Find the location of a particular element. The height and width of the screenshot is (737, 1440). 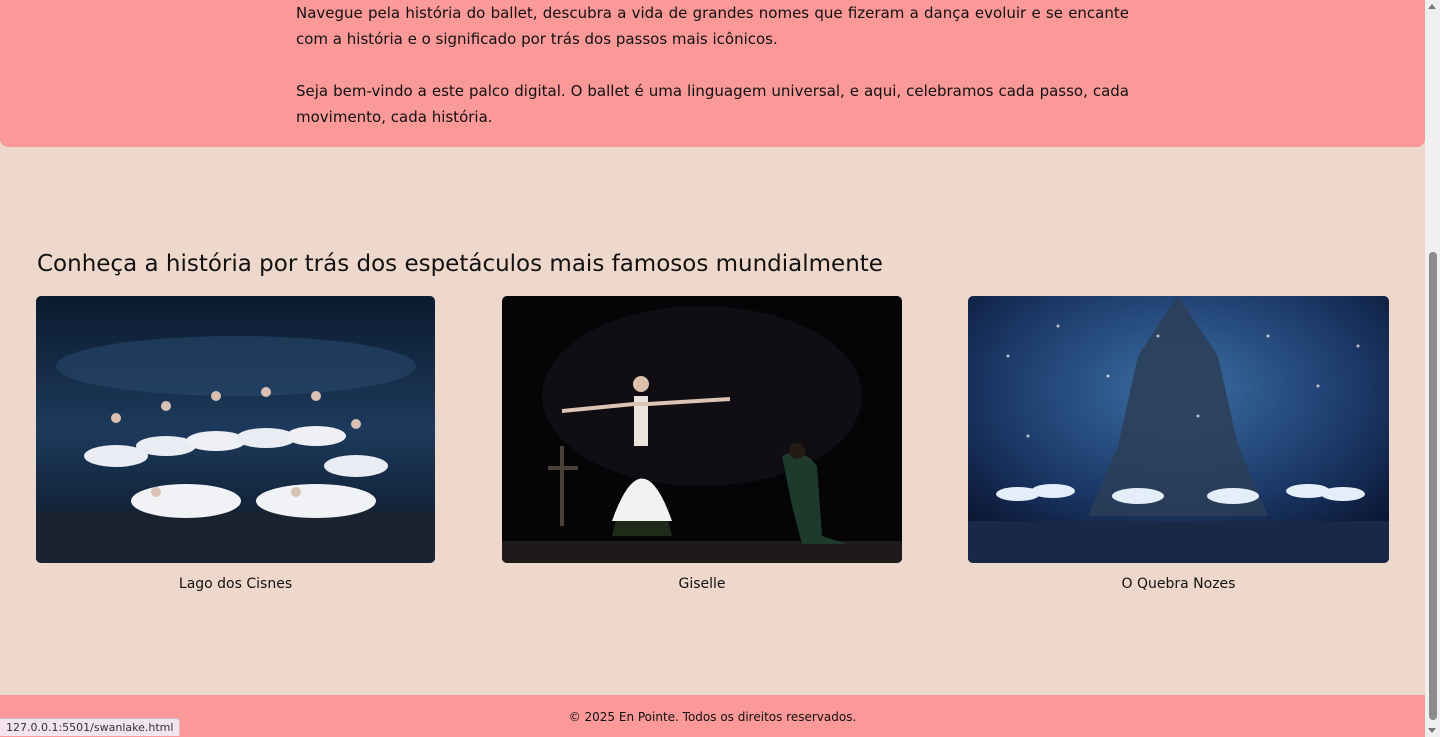

nutcracker-photo is located at coordinates (1178, 429).